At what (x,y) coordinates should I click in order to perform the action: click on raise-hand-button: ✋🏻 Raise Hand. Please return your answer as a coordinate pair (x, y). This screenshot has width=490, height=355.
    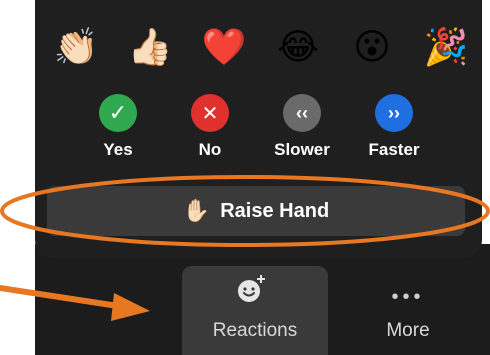
    Looking at the image, I should click on (256, 211).